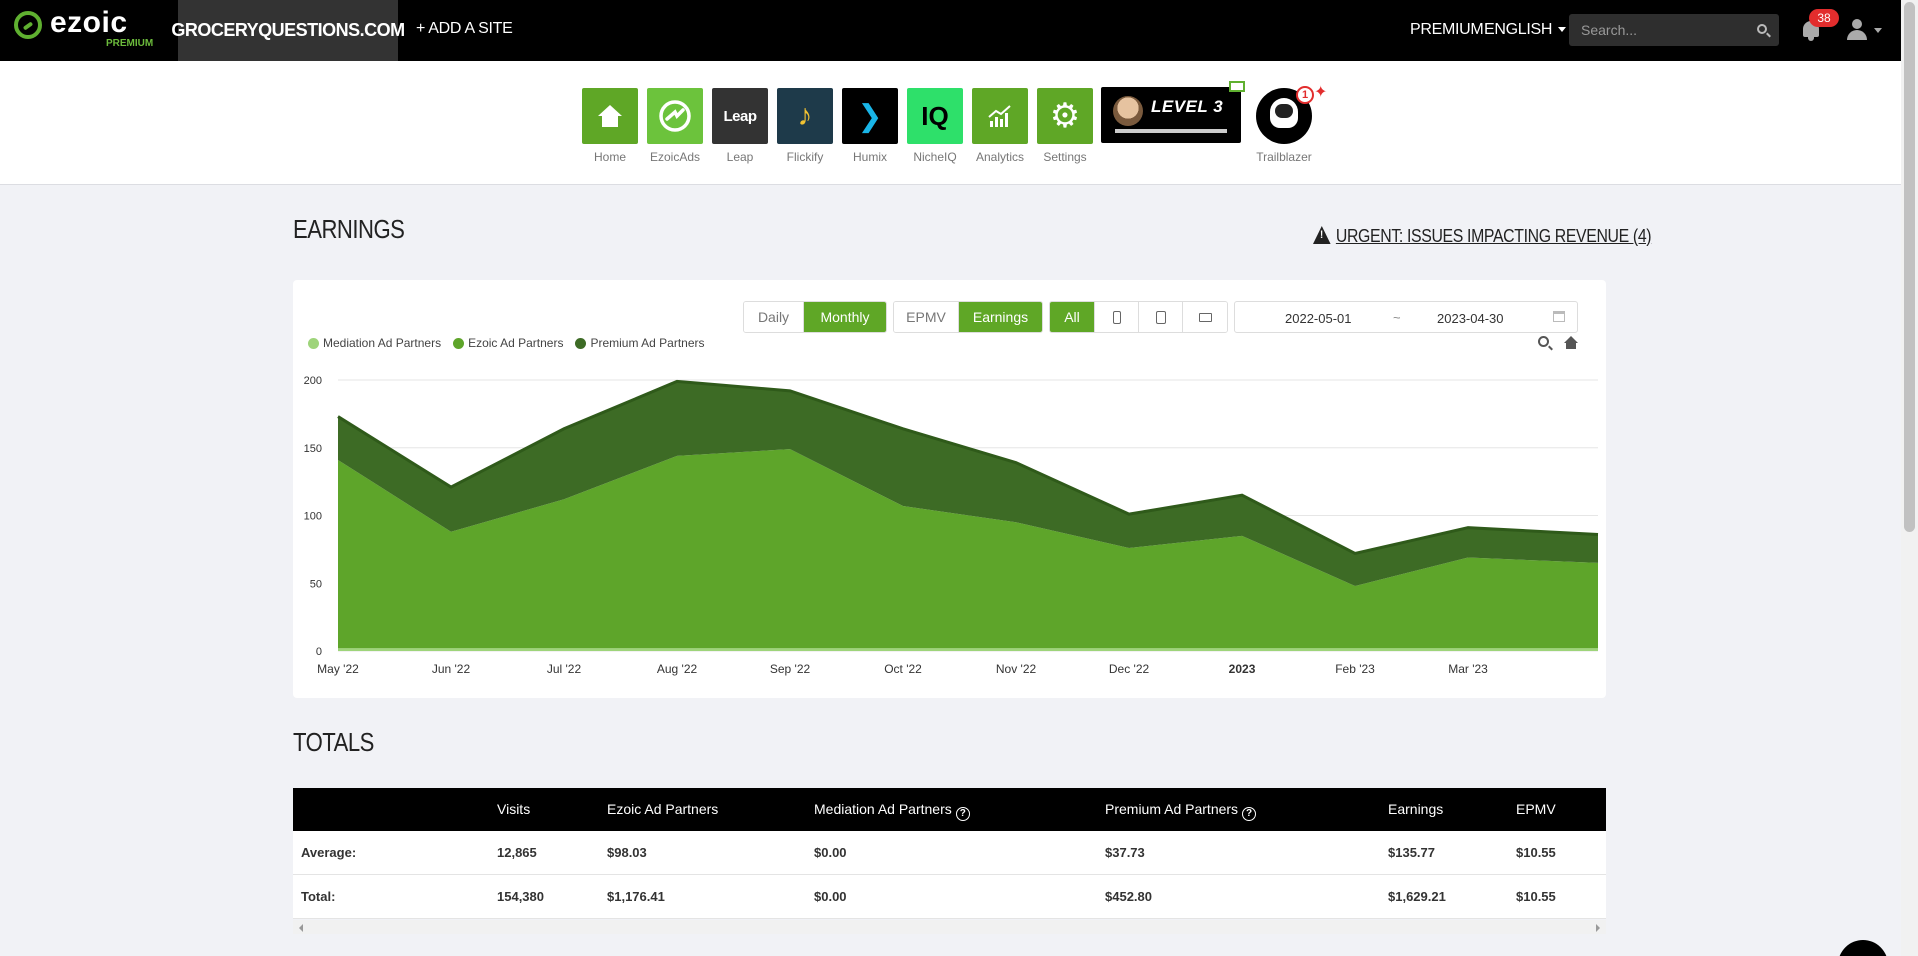  Describe the element at coordinates (1468, 669) in the screenshot. I see `x-tick-label: Mar '23` at that location.